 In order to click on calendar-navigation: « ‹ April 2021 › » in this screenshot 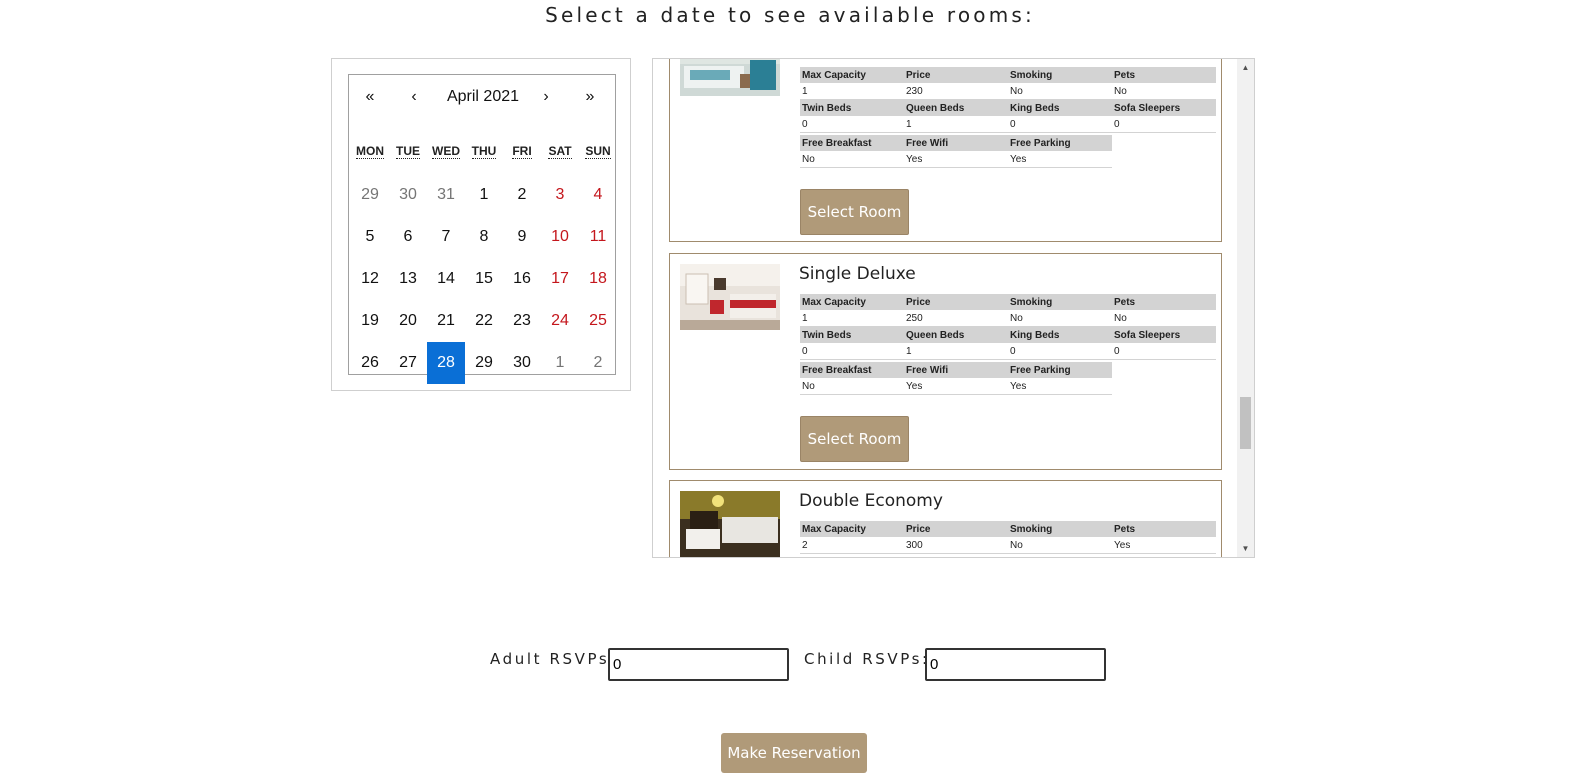, I will do `click(482, 97)`.